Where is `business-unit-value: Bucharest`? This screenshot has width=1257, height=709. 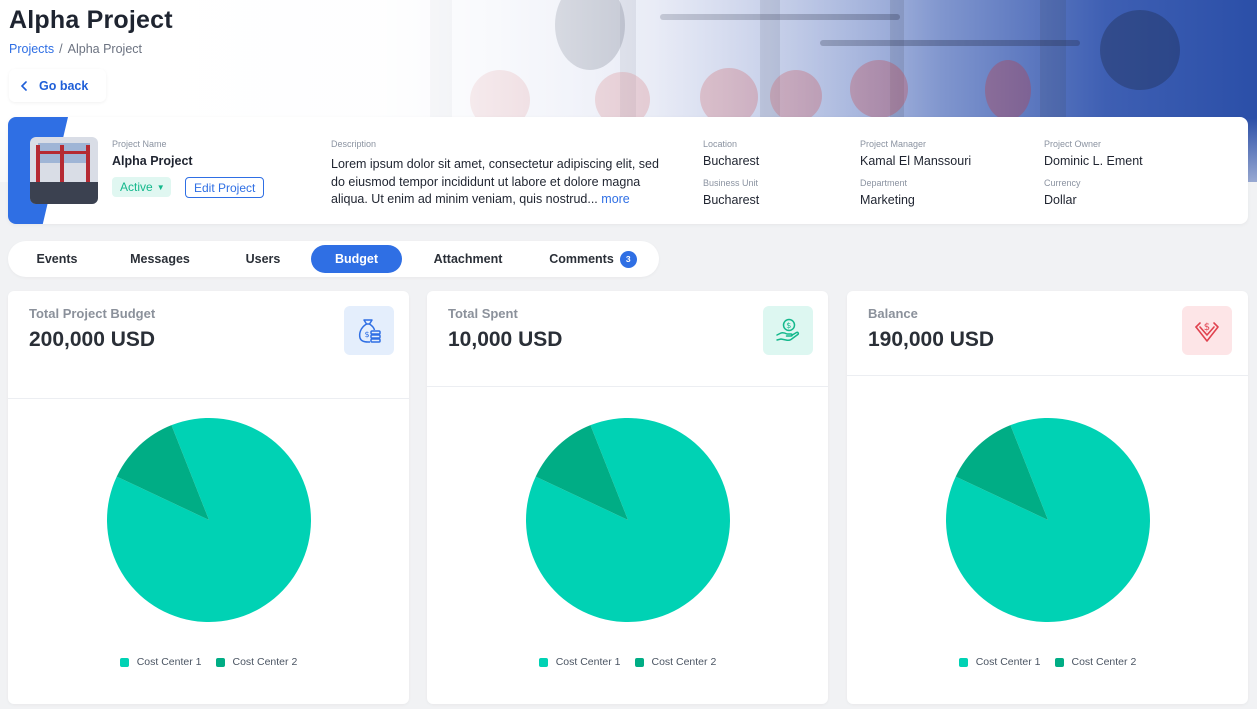 business-unit-value: Bucharest is located at coordinates (731, 200).